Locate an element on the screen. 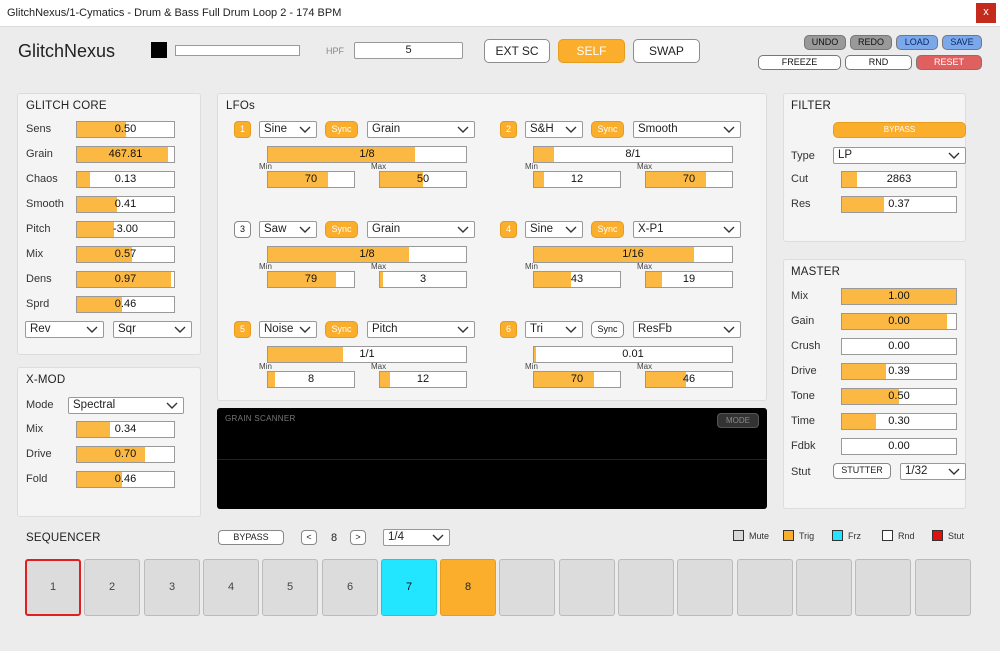 The height and width of the screenshot is (651, 1000). lfo-6-min-slider: 70 is located at coordinates (577, 379).